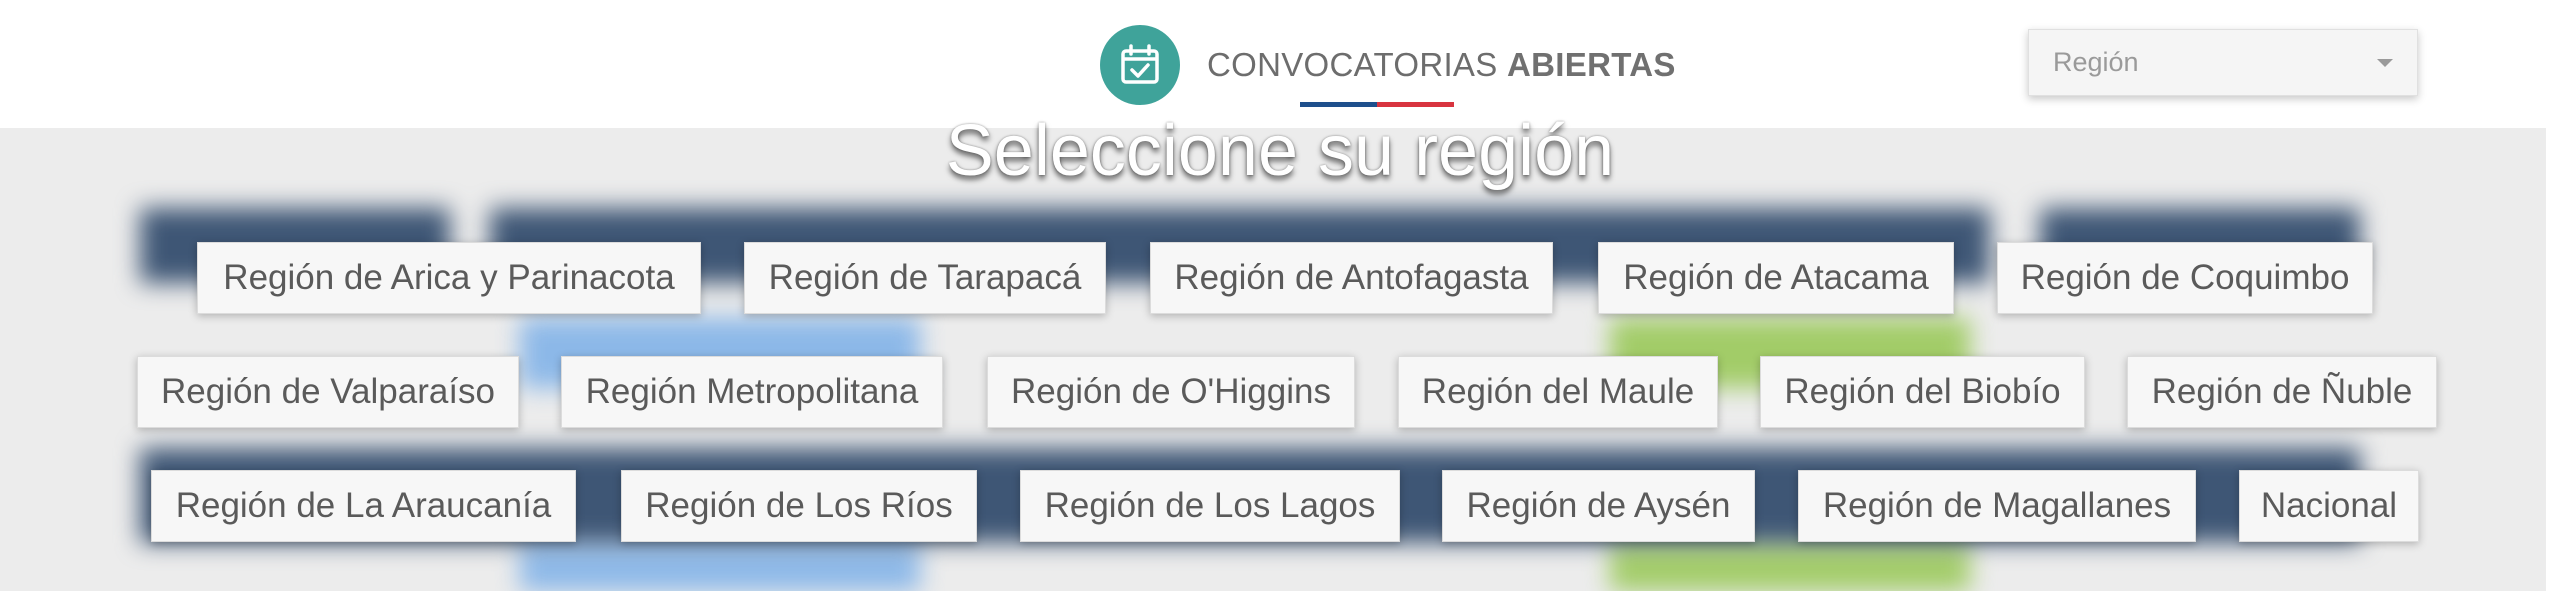 This screenshot has width=2560, height=591. I want to click on region-button-tarapaca: Región de Tarapacá, so click(925, 278).